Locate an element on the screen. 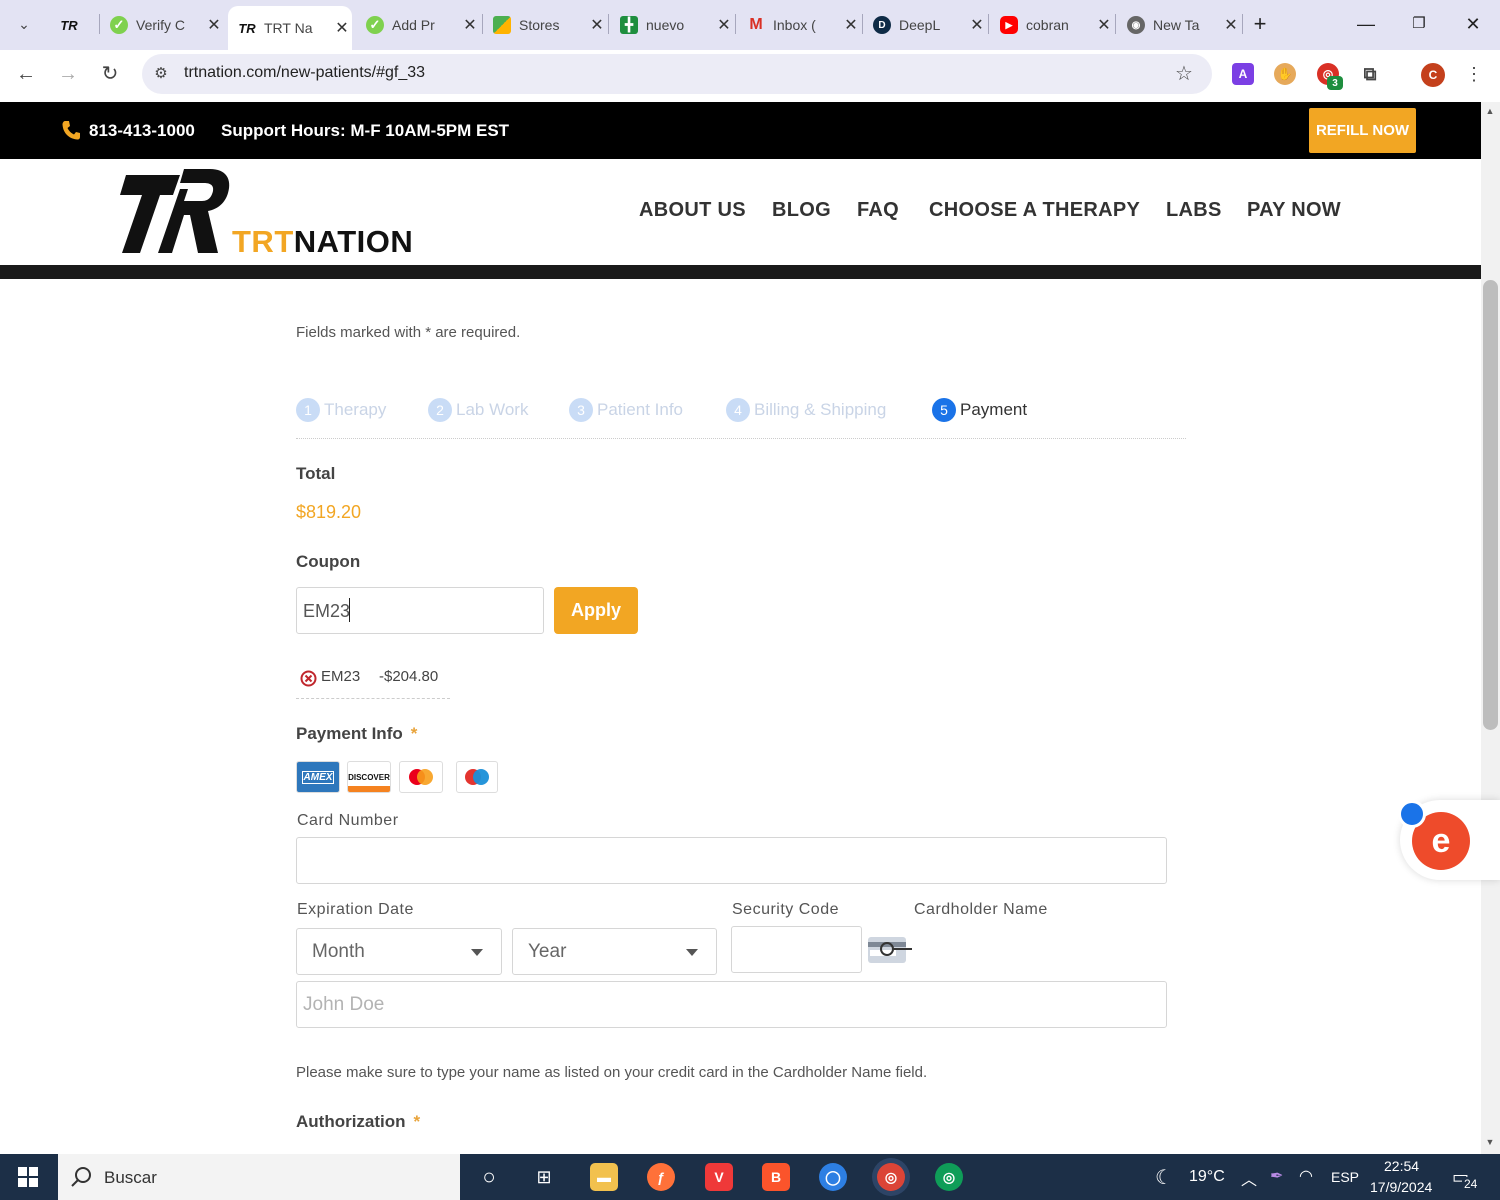 This screenshot has height=1200, width=1500. windows-start-icon is located at coordinates (28, 1177).